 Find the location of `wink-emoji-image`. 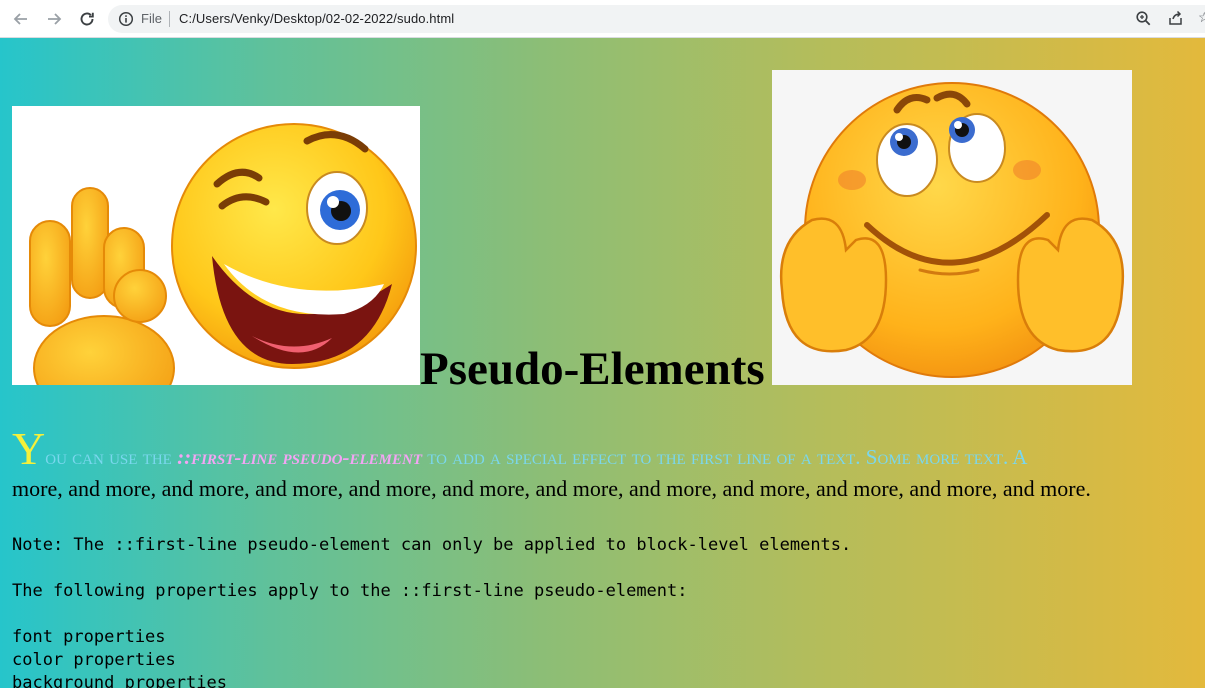

wink-emoji-image is located at coordinates (216, 245).